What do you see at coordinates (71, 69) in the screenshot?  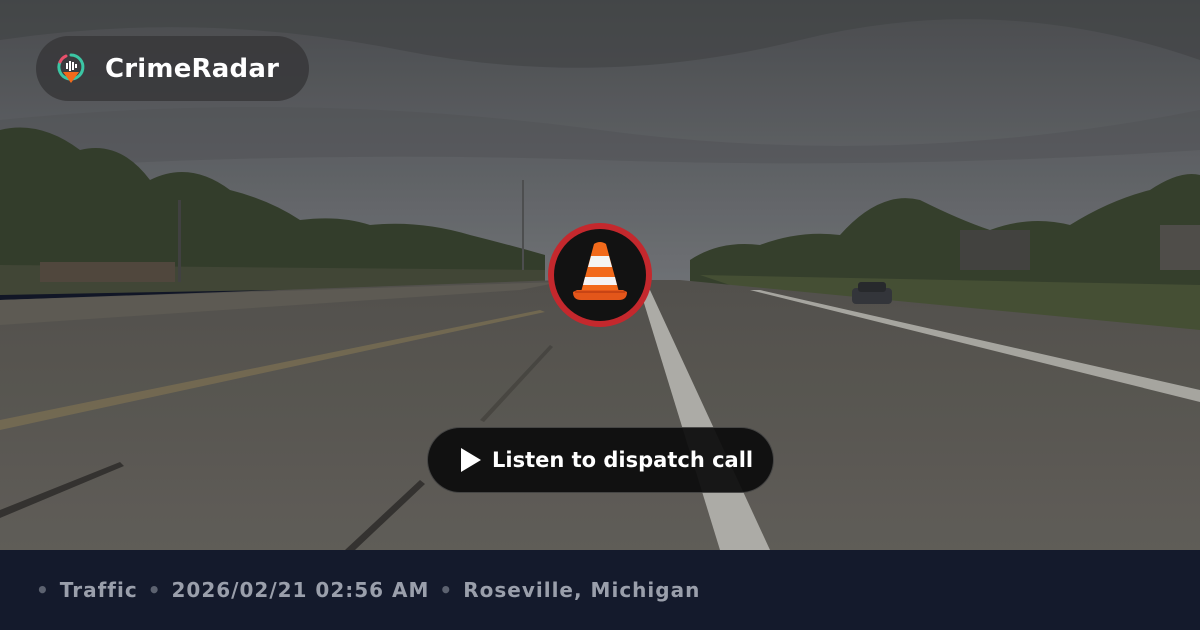 I see `radar-pin-icon` at bounding box center [71, 69].